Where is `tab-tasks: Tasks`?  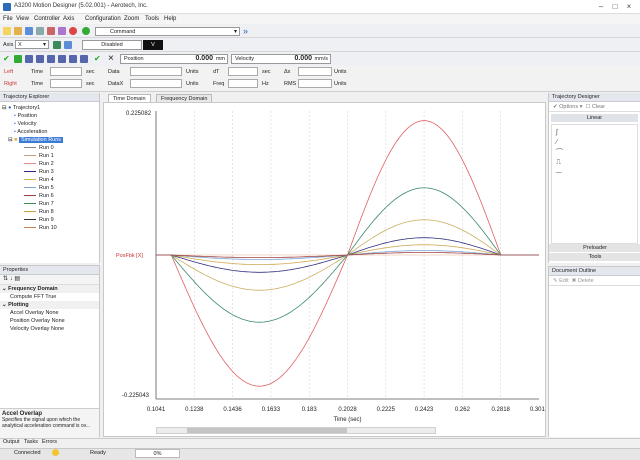 tab-tasks: Tasks is located at coordinates (31, 442).